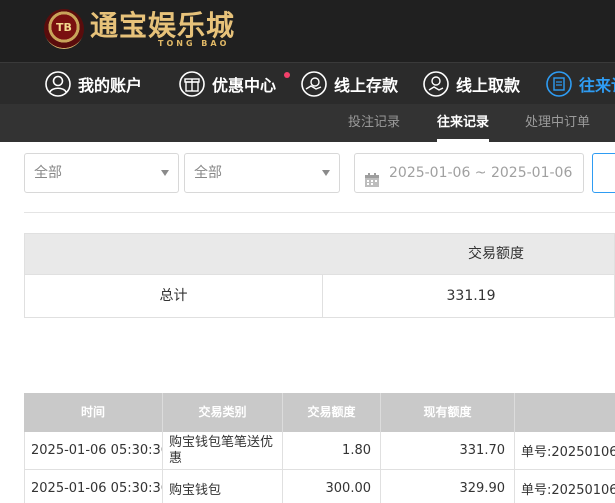 The height and width of the screenshot is (503, 615). Describe the element at coordinates (223, 412) in the screenshot. I see `column-header-type: 交易类别` at that location.